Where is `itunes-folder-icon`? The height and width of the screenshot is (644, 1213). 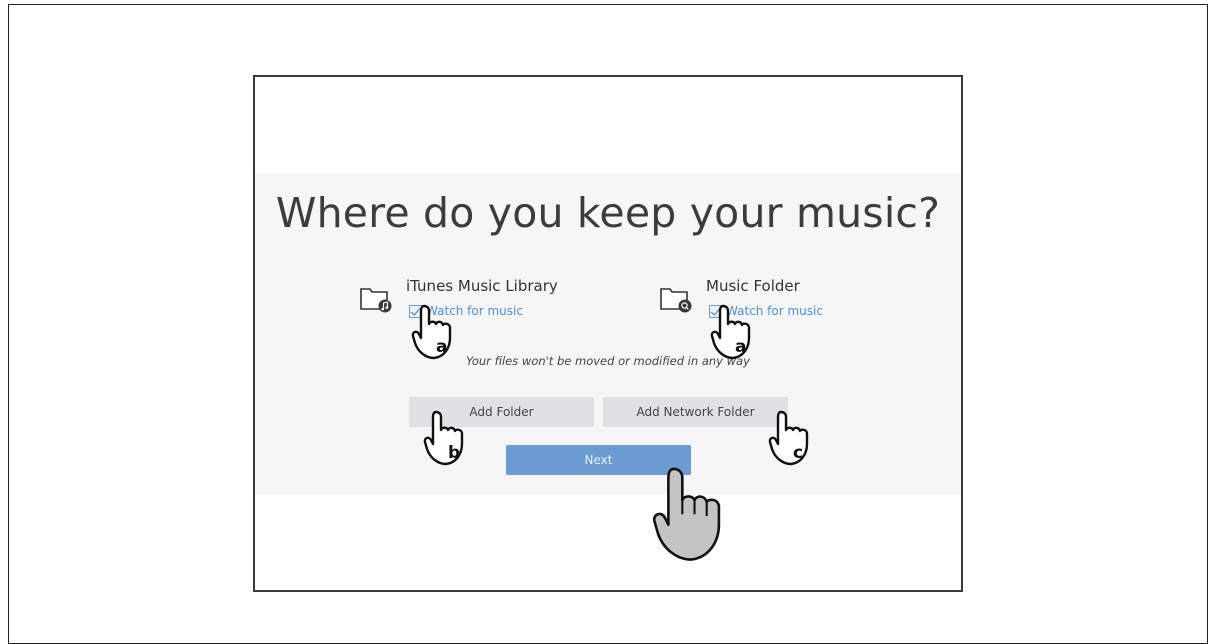 itunes-folder-icon is located at coordinates (376, 300).